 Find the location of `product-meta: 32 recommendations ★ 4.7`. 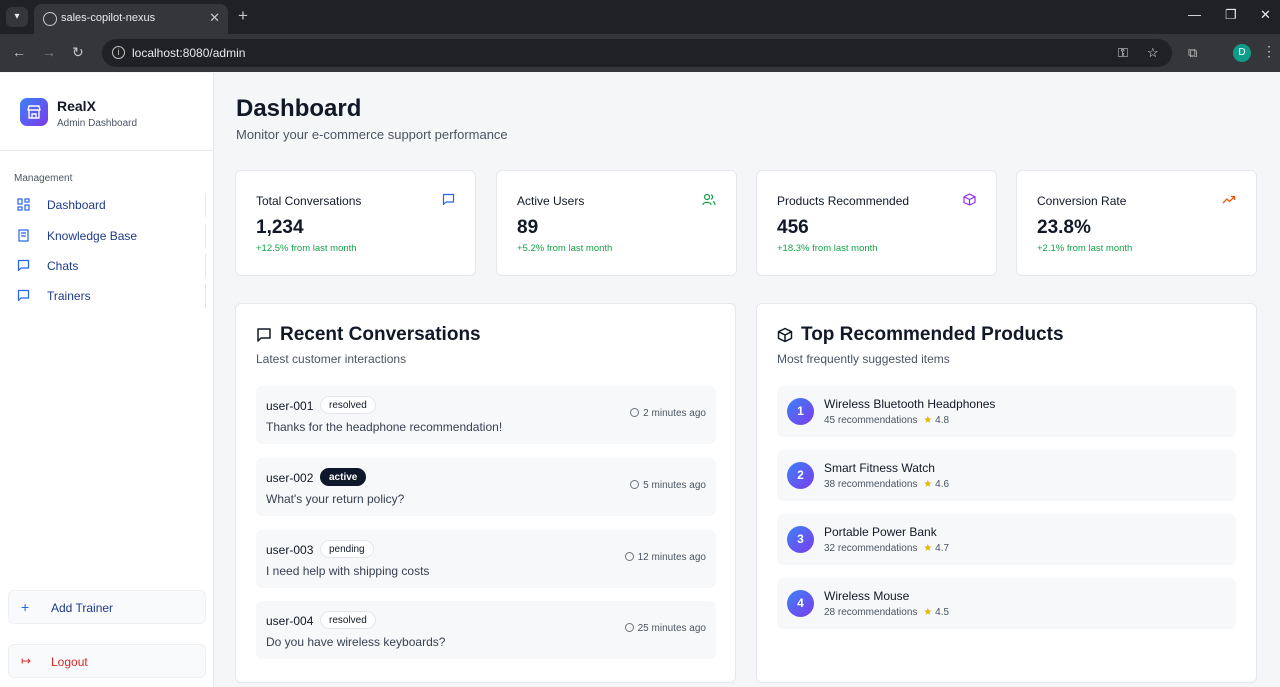

product-meta: 32 recommendations ★ 4.7 is located at coordinates (886, 548).